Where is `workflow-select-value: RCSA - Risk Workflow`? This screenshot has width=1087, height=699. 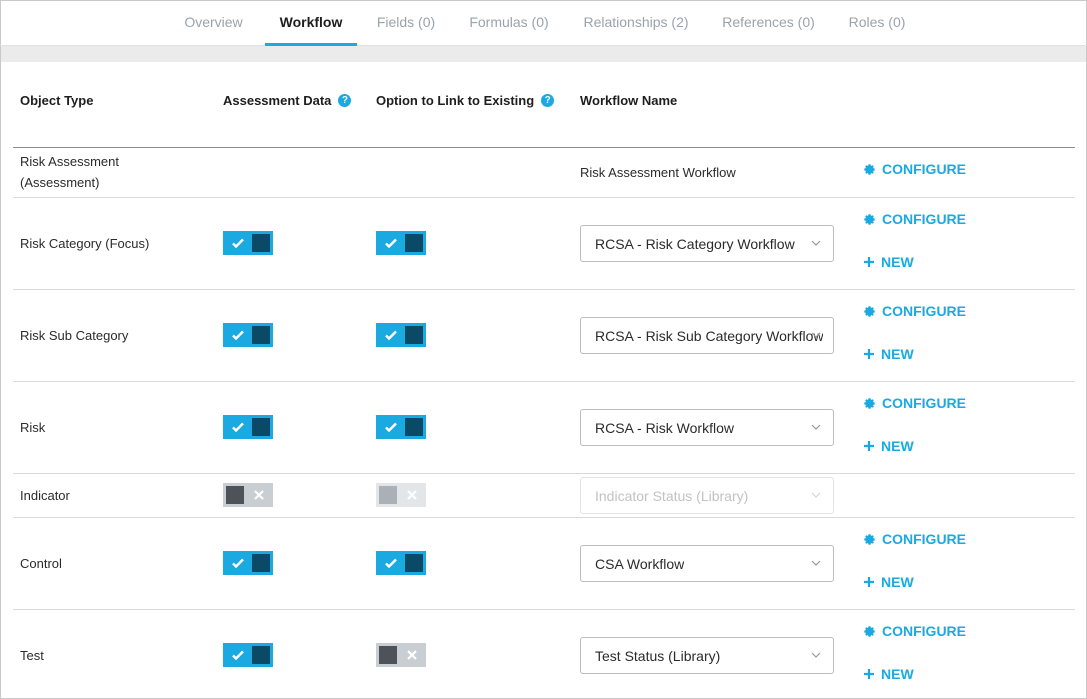 workflow-select-value: RCSA - Risk Workflow is located at coordinates (664, 427).